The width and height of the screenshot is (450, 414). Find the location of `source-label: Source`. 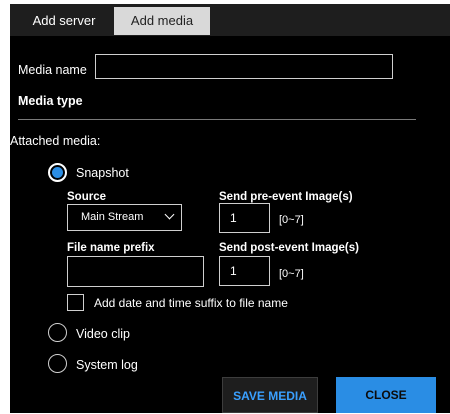

source-label: Source is located at coordinates (86, 197).